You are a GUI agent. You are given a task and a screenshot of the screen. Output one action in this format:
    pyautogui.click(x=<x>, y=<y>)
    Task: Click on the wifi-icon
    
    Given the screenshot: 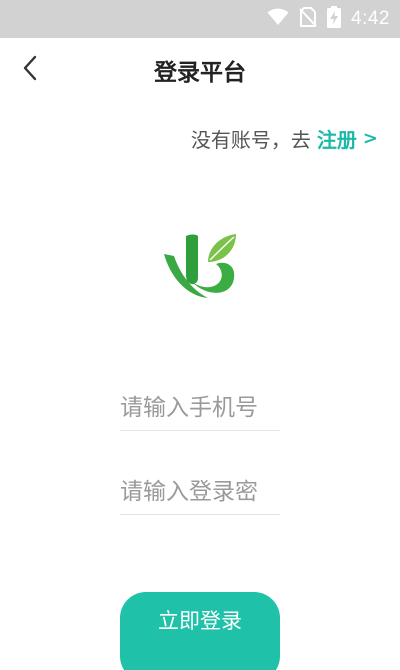 What is the action you would take?
    pyautogui.click(x=278, y=19)
    